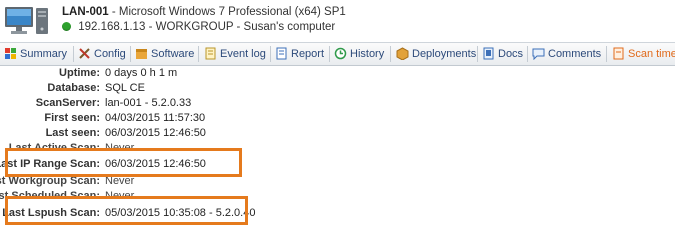  What do you see at coordinates (67, 103) in the screenshot?
I see `detail-label: ScanServer:` at bounding box center [67, 103].